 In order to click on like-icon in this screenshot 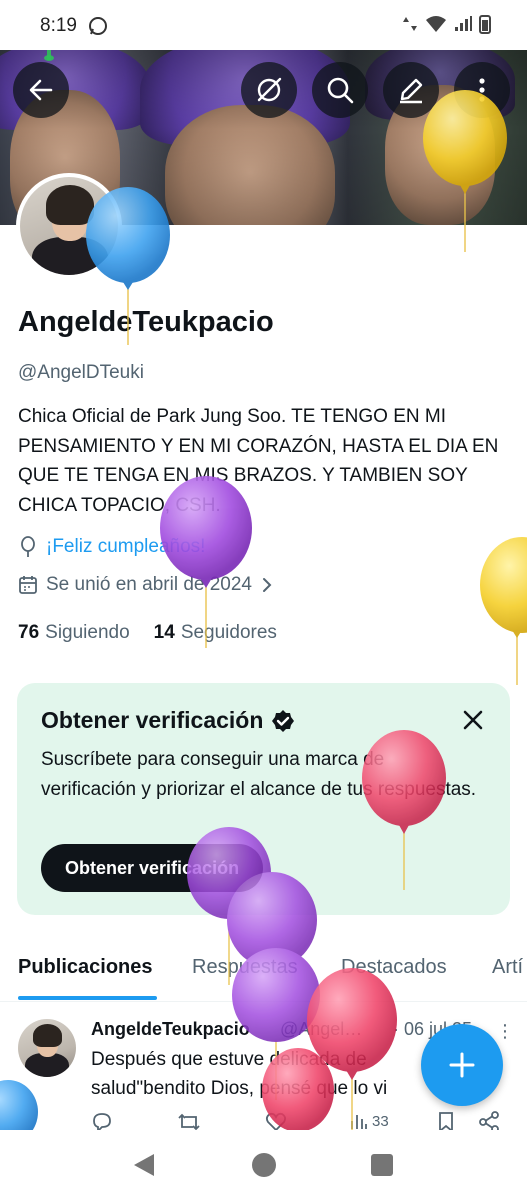, I will do `click(276, 1121)`.